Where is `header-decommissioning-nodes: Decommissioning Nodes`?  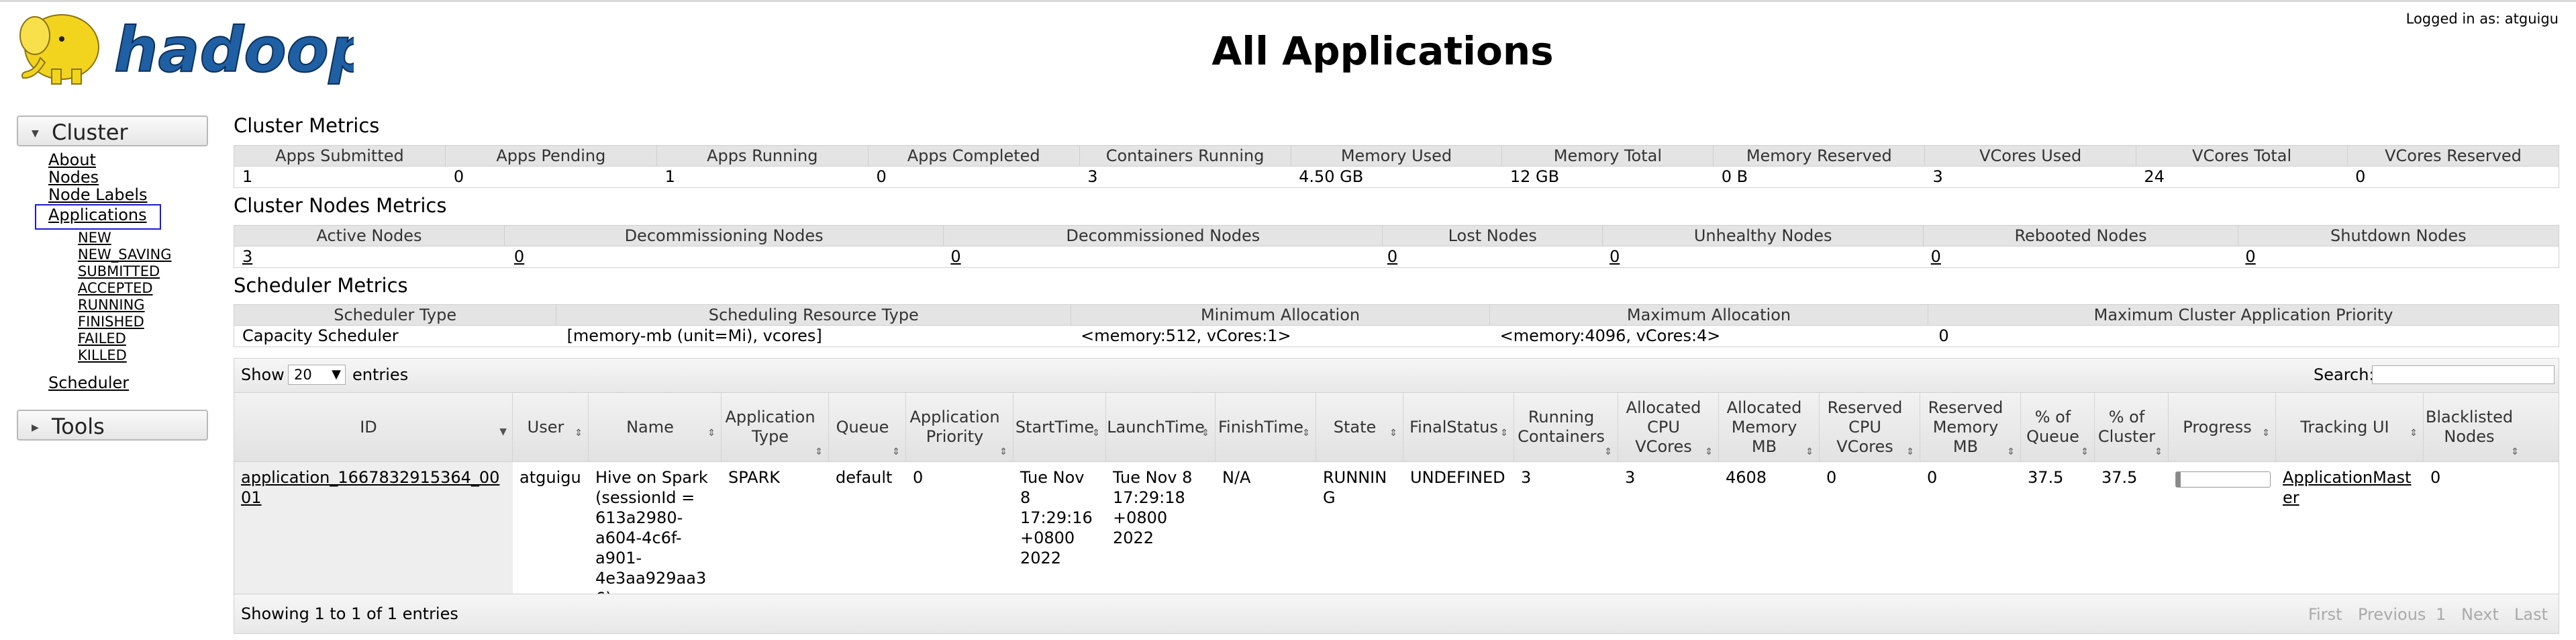 header-decommissioning-nodes: Decommissioning Nodes is located at coordinates (724, 236).